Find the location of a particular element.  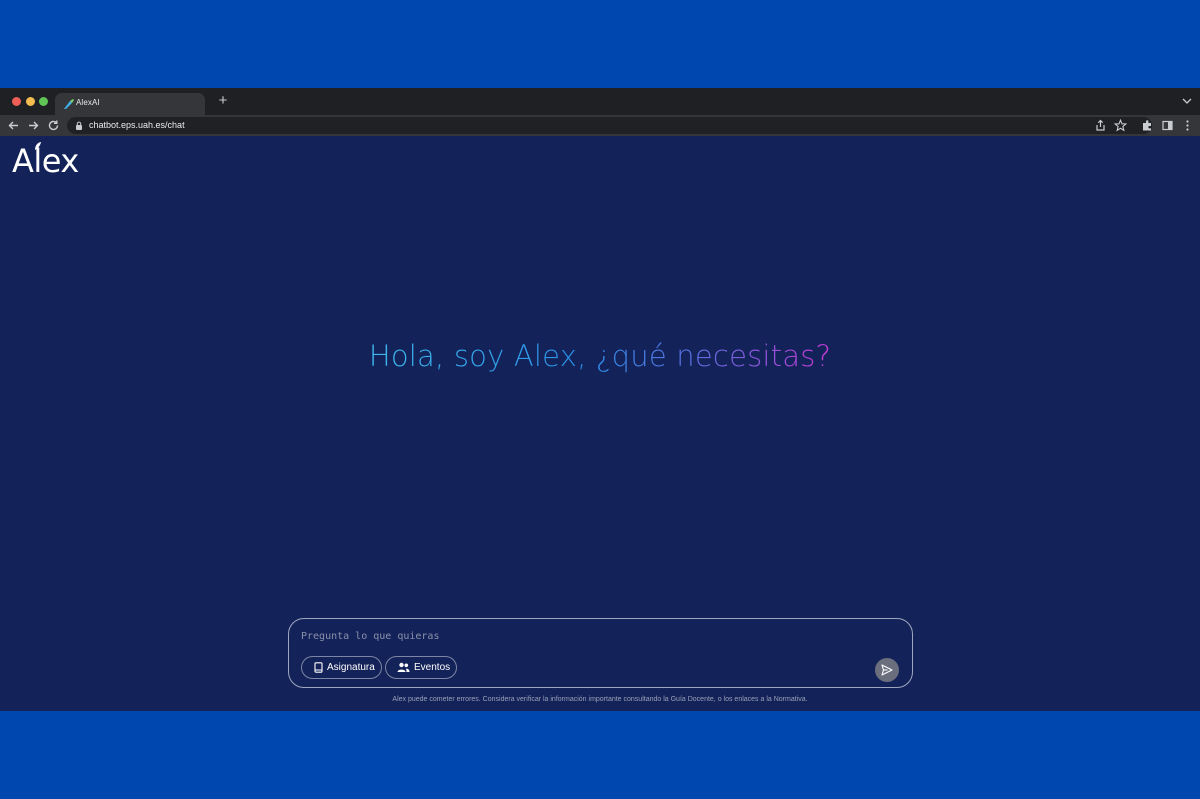

alex-logo: Alex is located at coordinates (45, 161).